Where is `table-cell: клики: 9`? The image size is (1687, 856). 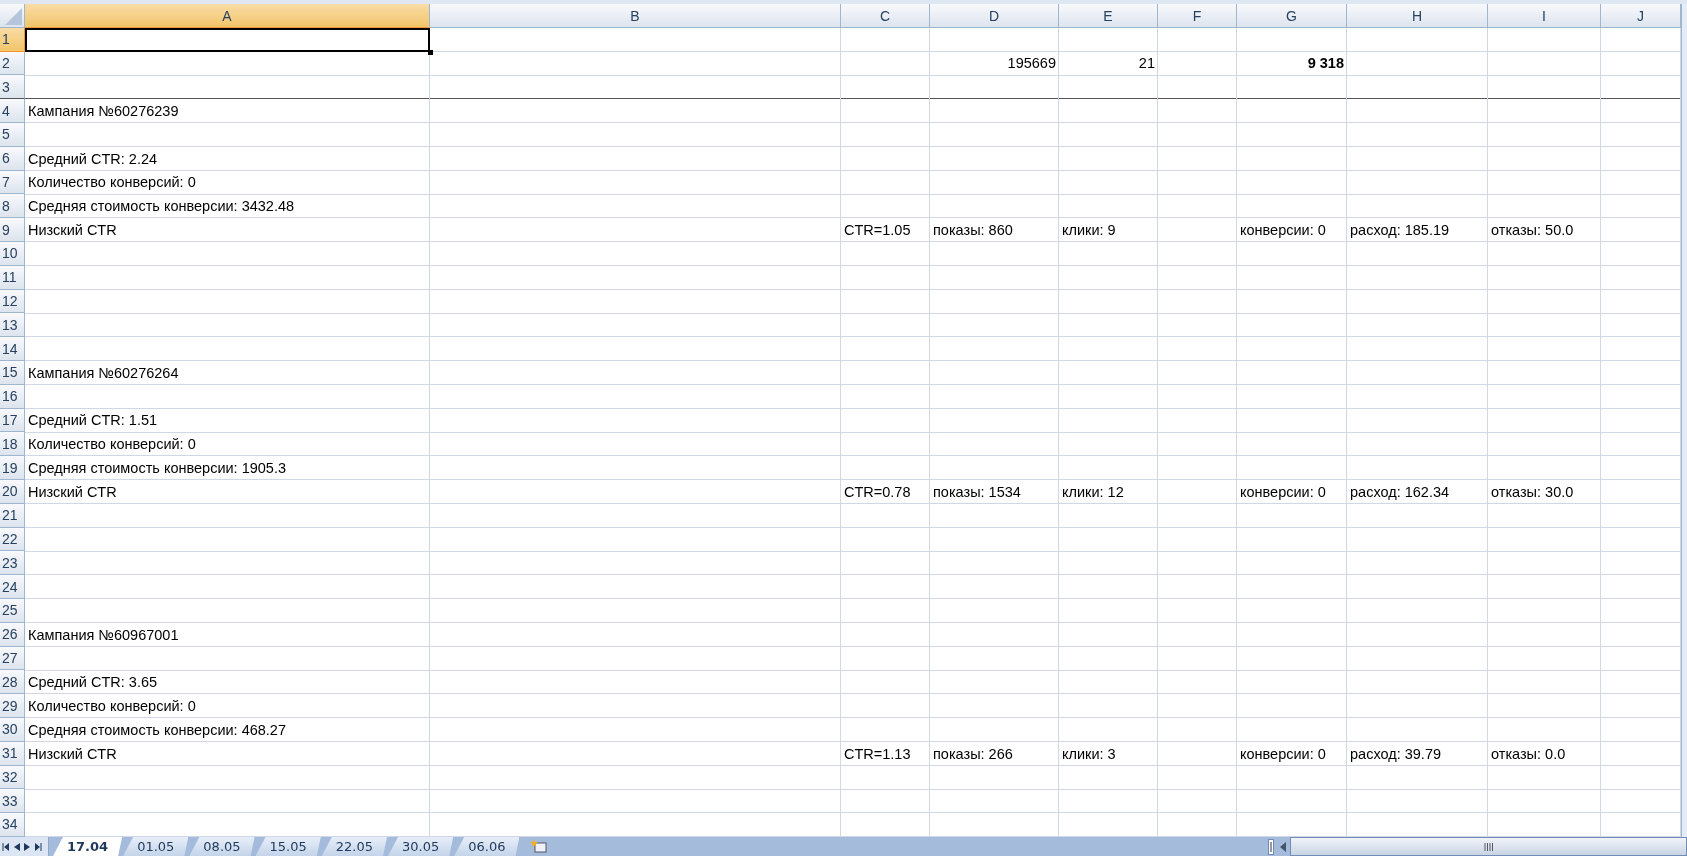 table-cell: клики: 9 is located at coordinates (1089, 230).